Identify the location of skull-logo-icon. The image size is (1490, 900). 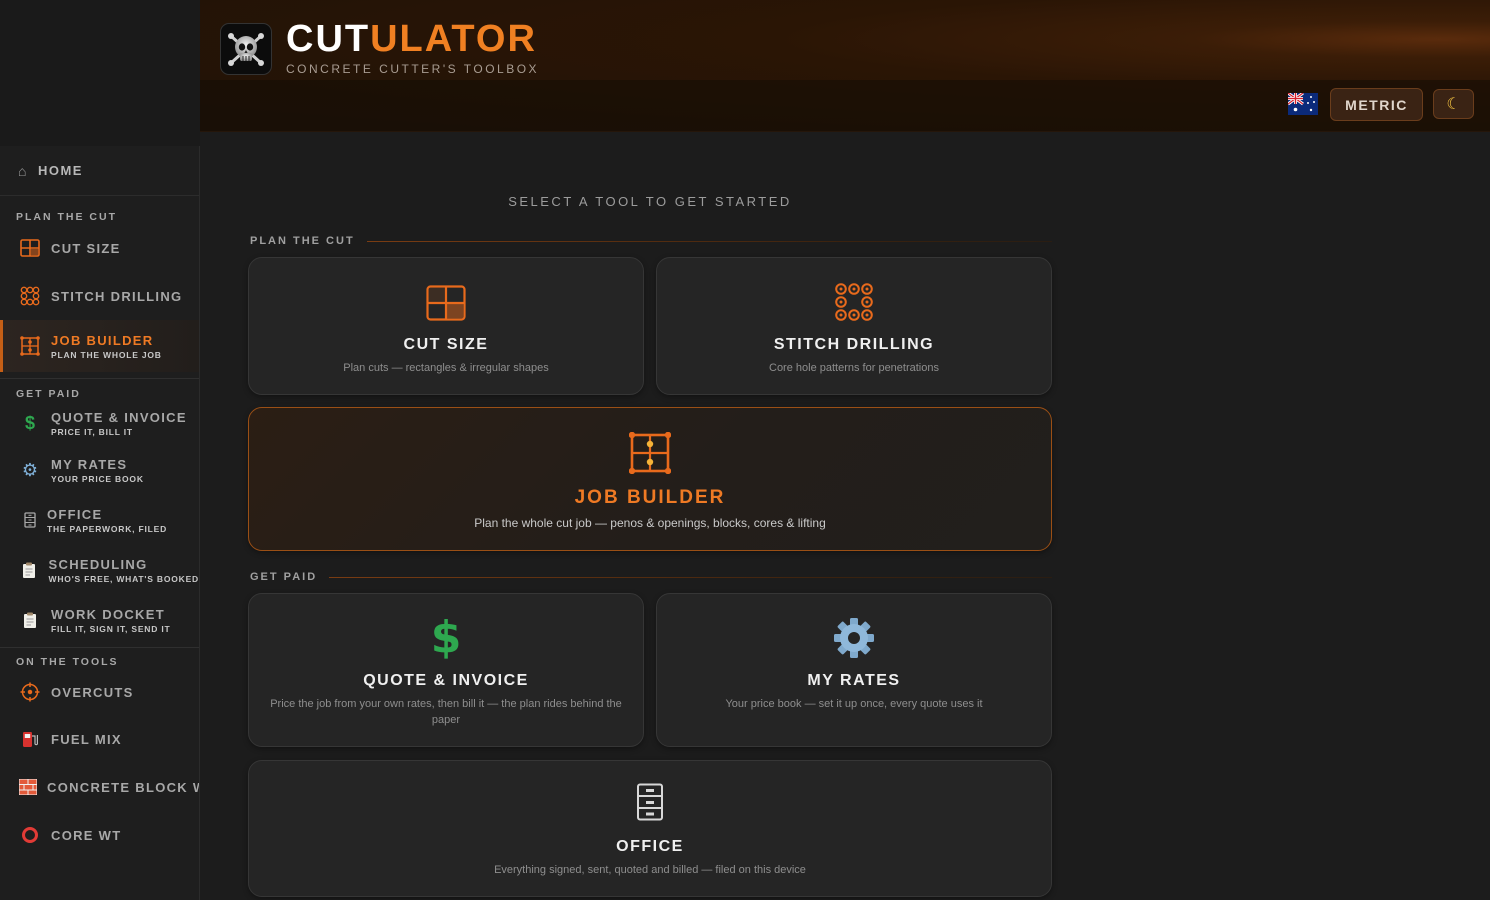
(246, 49).